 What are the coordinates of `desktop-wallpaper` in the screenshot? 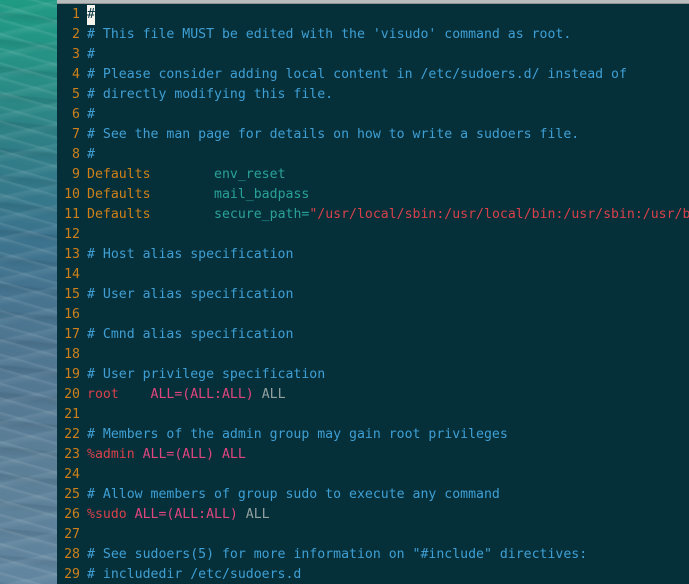 It's located at (28, 292).